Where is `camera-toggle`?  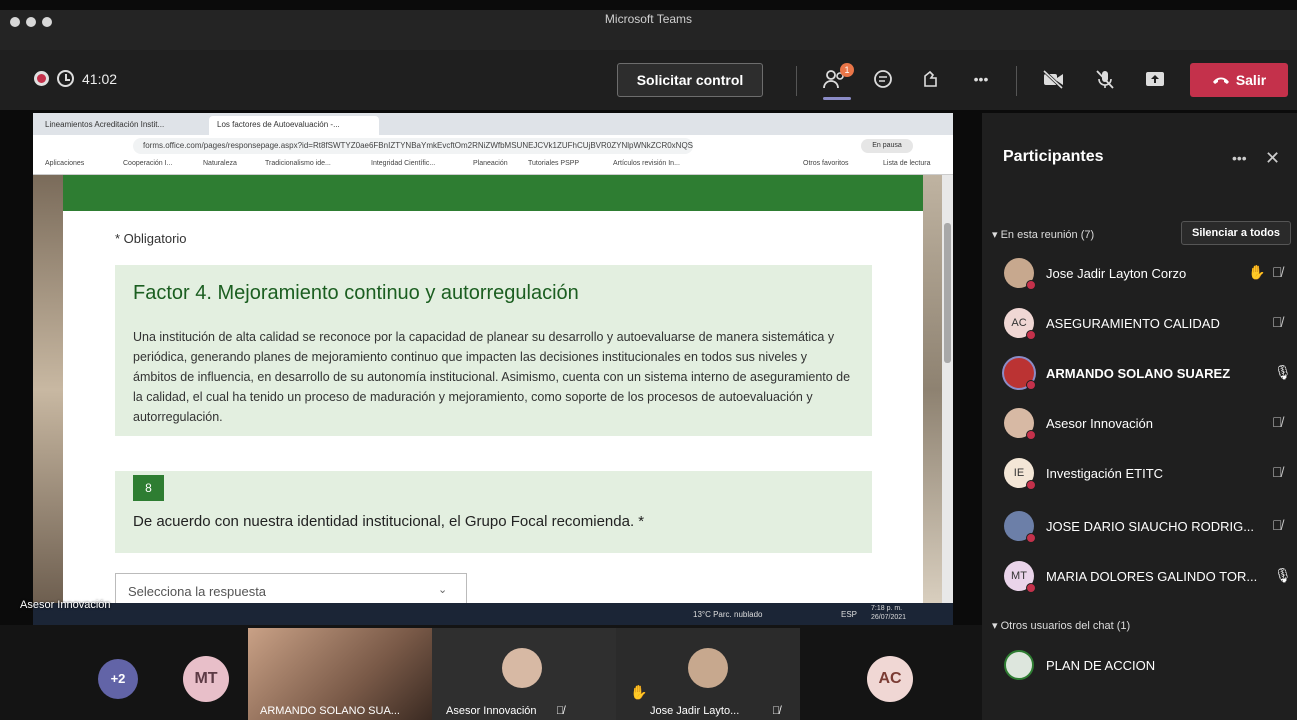 camera-toggle is located at coordinates (1054, 79).